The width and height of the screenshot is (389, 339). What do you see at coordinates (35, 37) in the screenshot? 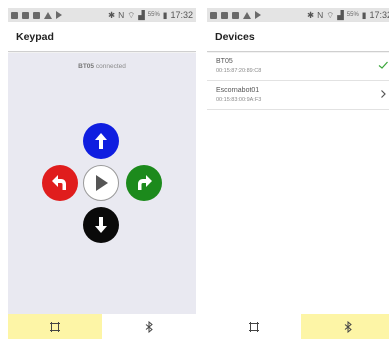
I see `page-title: Keypad` at bounding box center [35, 37].